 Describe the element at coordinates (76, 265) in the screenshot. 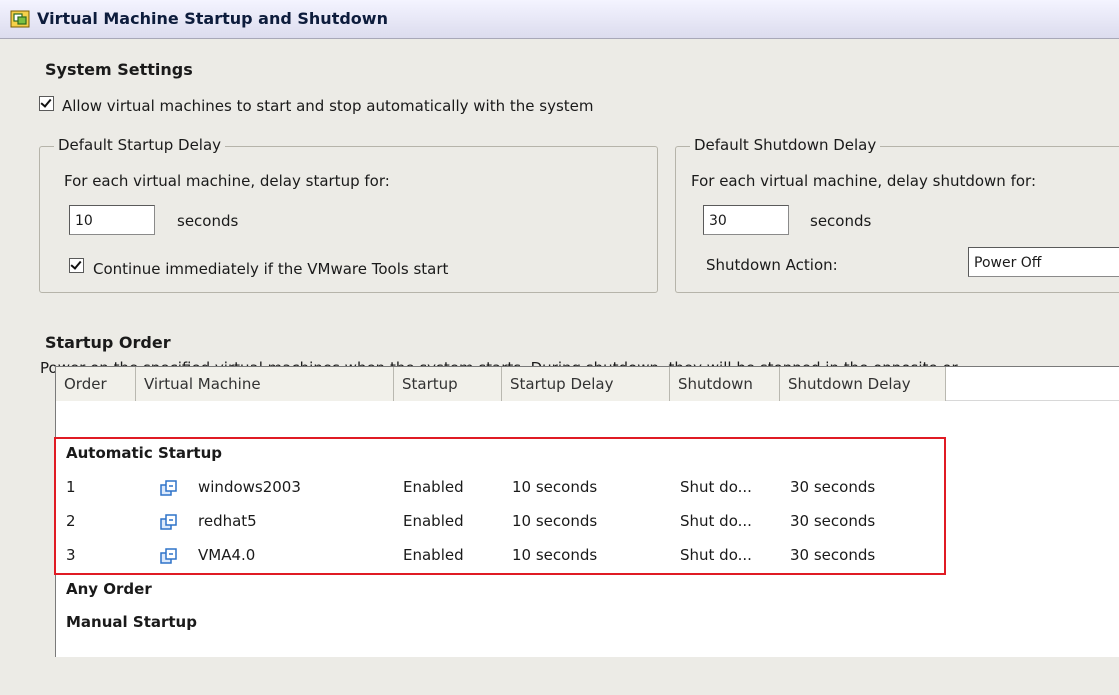

I see `continue-immediately-checkbox` at that location.